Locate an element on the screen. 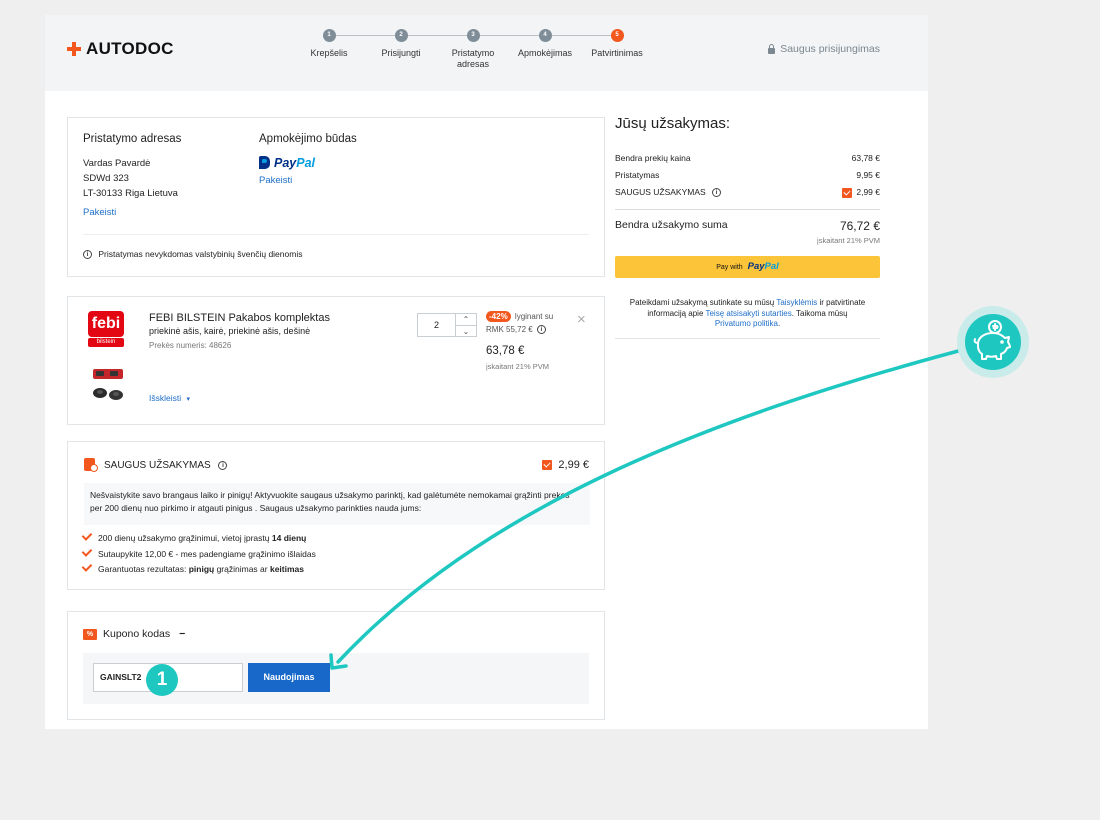  secure-login: Saugus prisijungimas is located at coordinates (823, 49).